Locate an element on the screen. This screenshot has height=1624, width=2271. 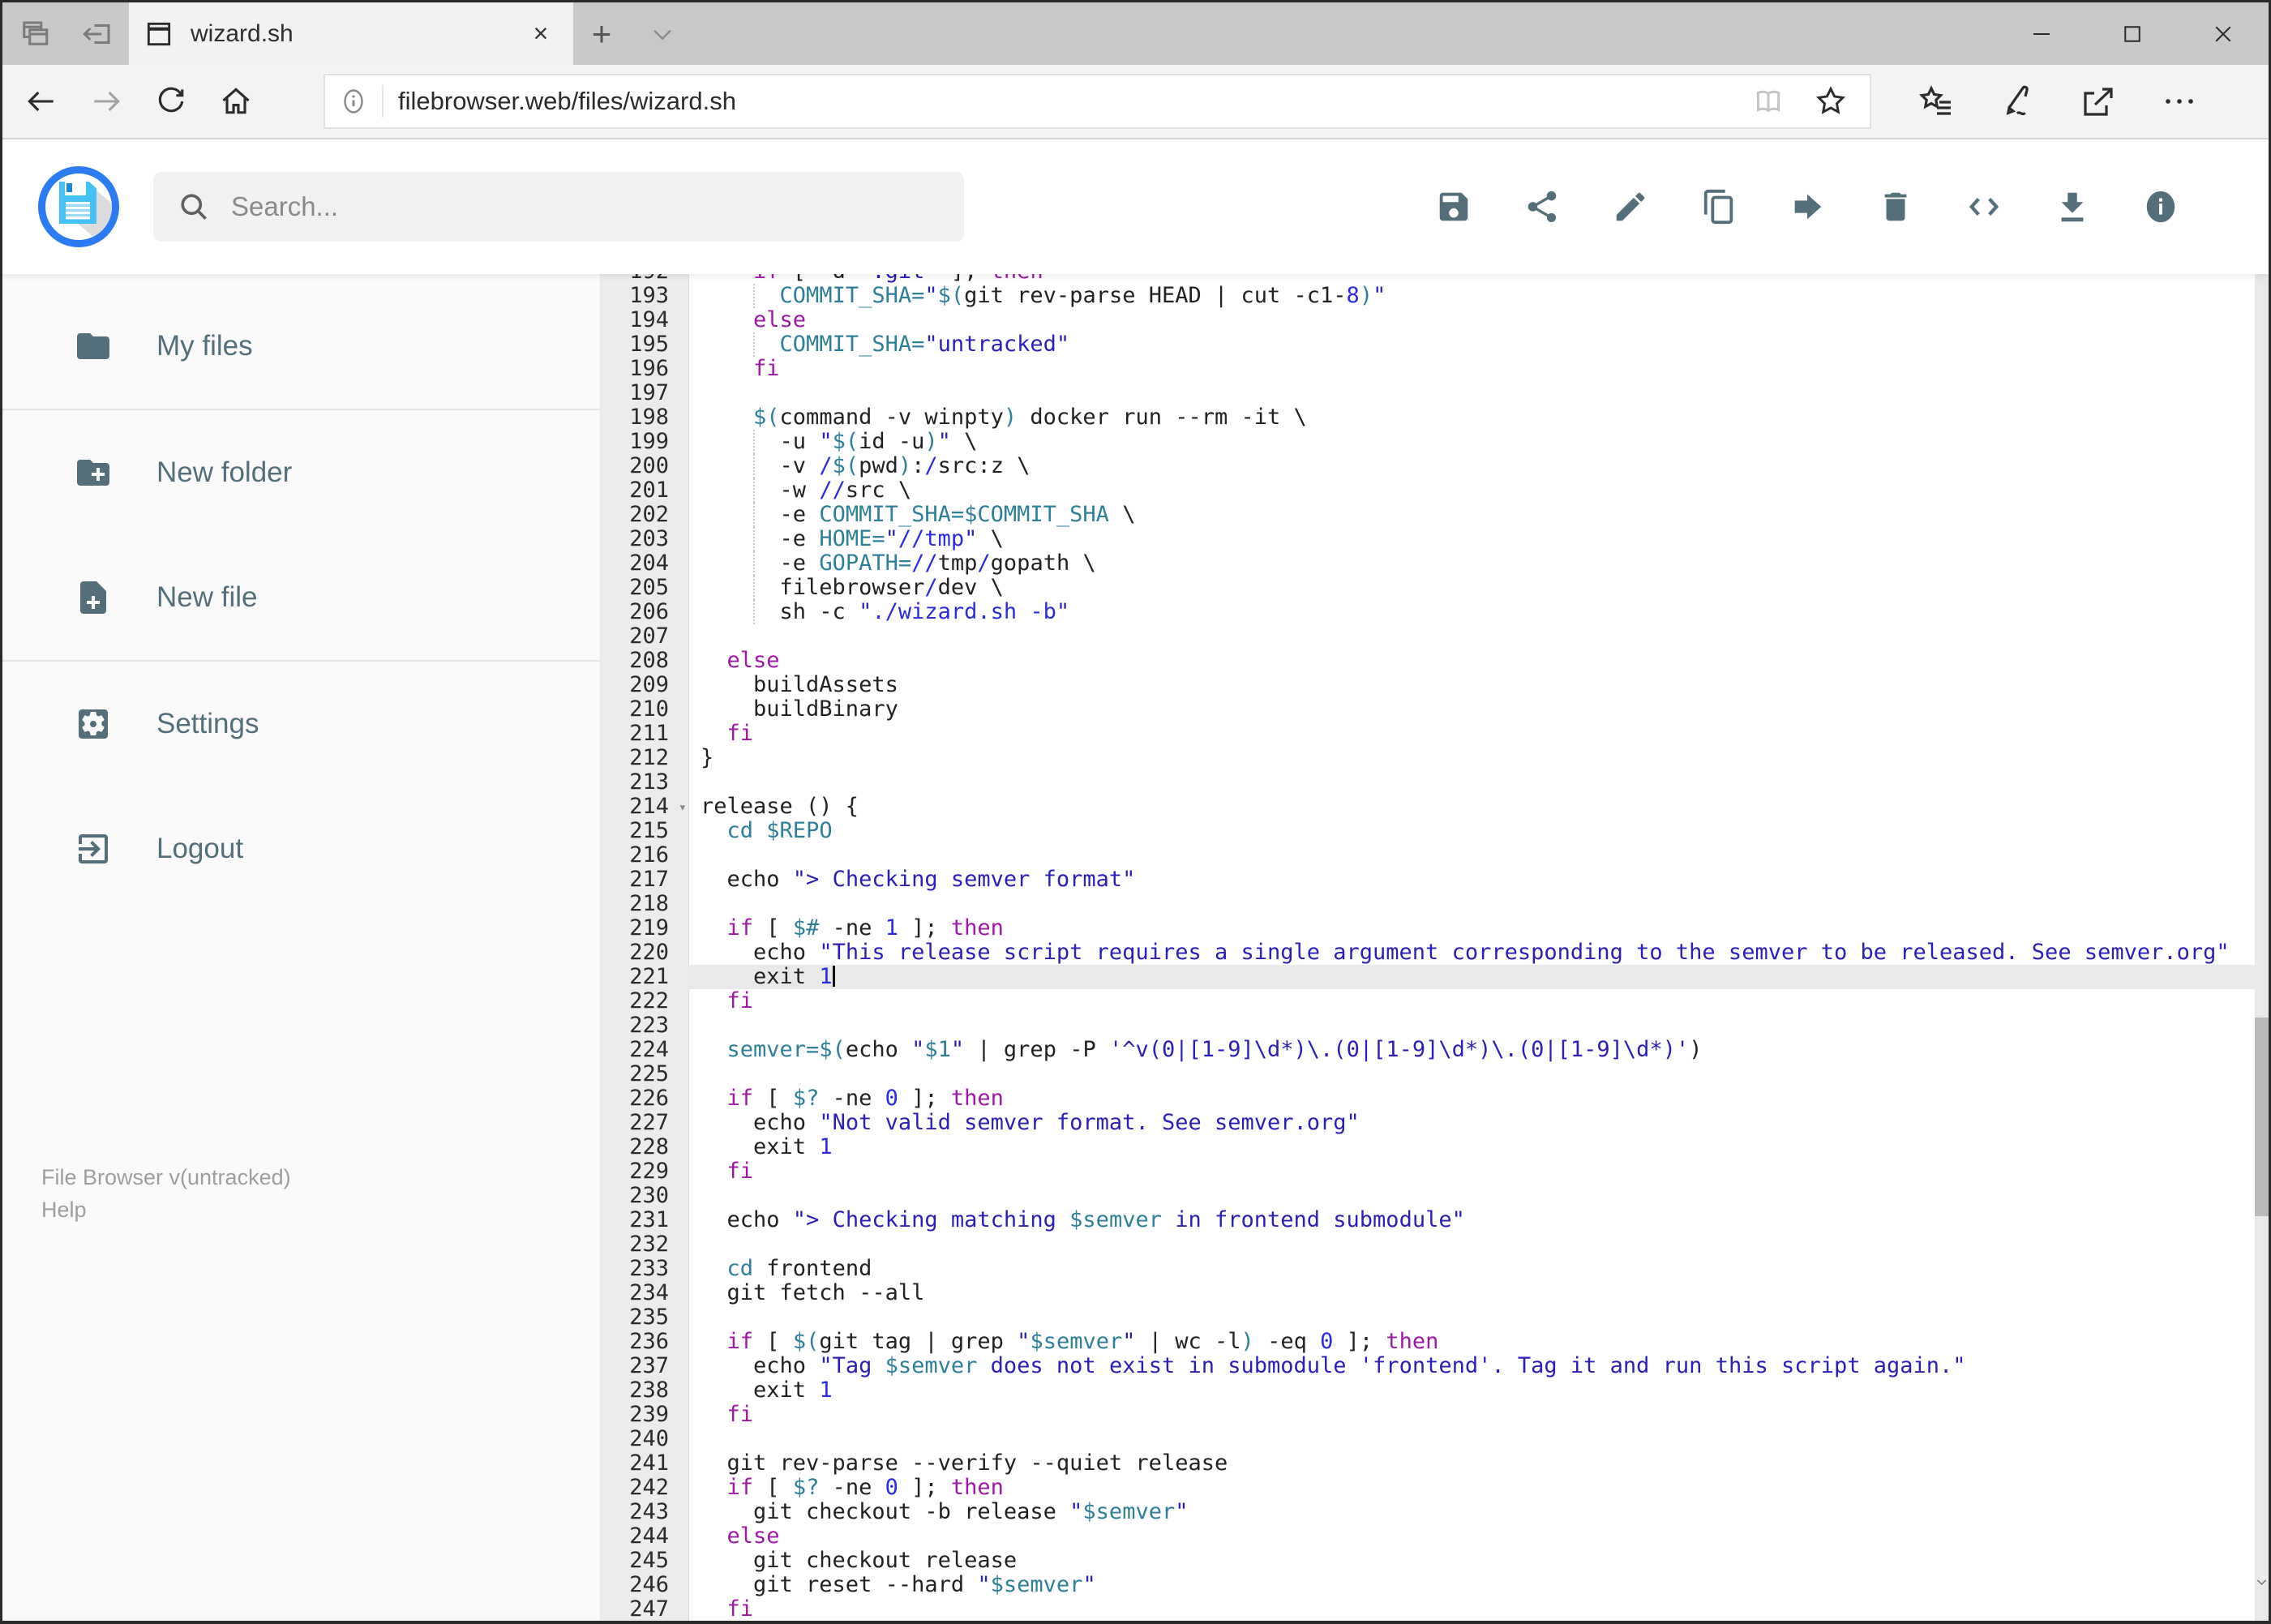
code-text: echo "> Checking semver format" is located at coordinates (1472, 880).